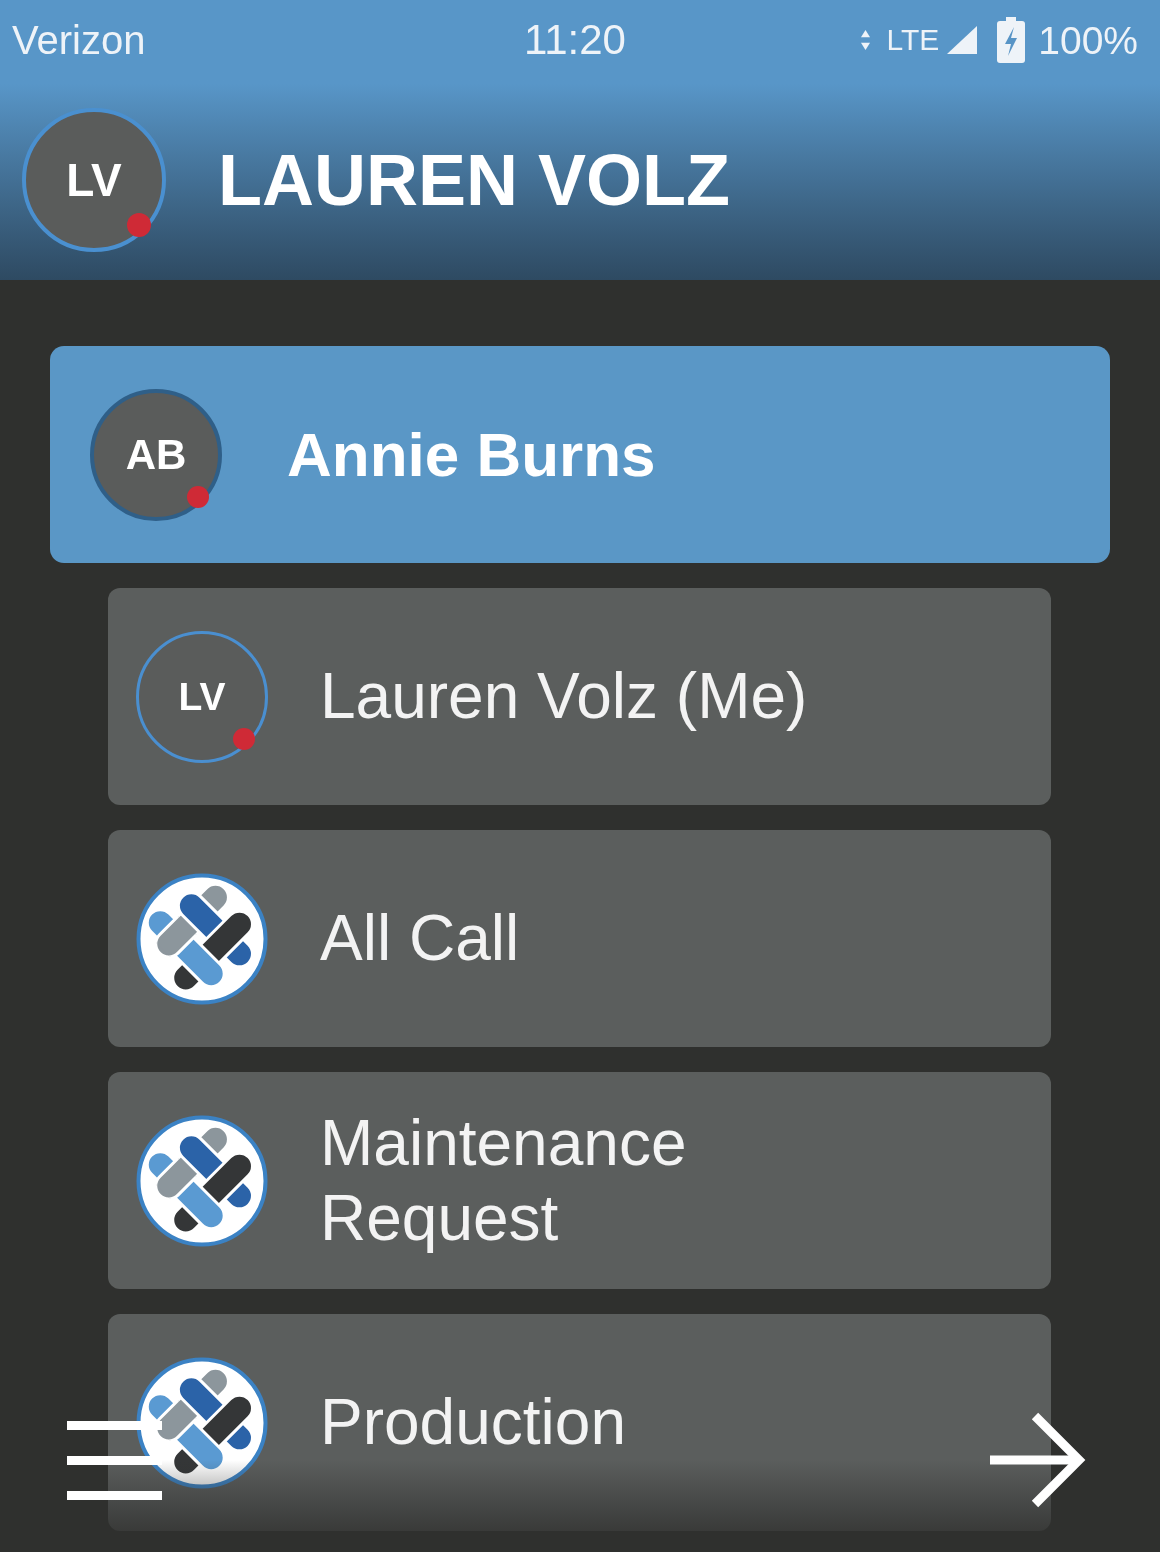 This screenshot has width=1160, height=1552. Describe the element at coordinates (156, 454) in the screenshot. I see `avatar-initials: AB` at that location.